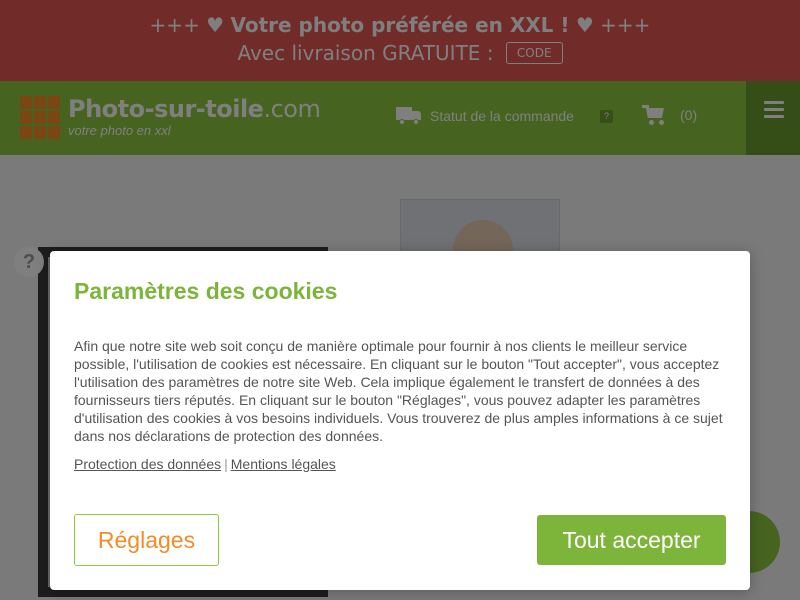  I want to click on accept-all-cookies-button: Tout accepter, so click(631, 540).